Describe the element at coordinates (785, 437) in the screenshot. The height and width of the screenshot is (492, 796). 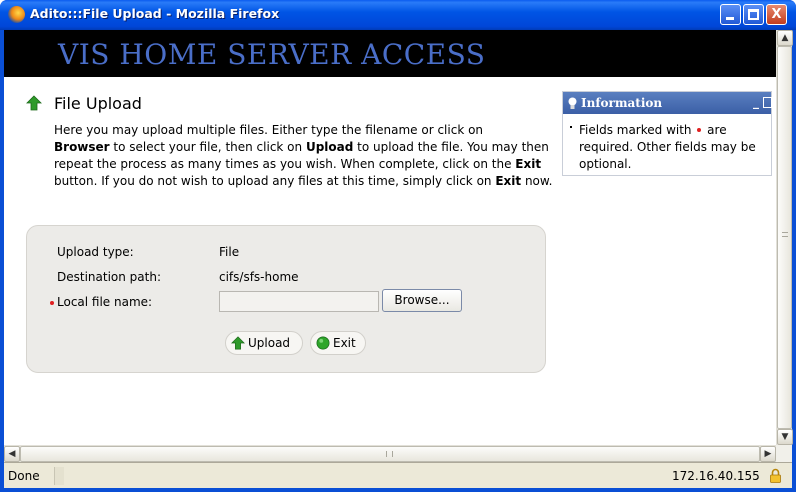
I see `scroll-down-icon: ▼` at that location.